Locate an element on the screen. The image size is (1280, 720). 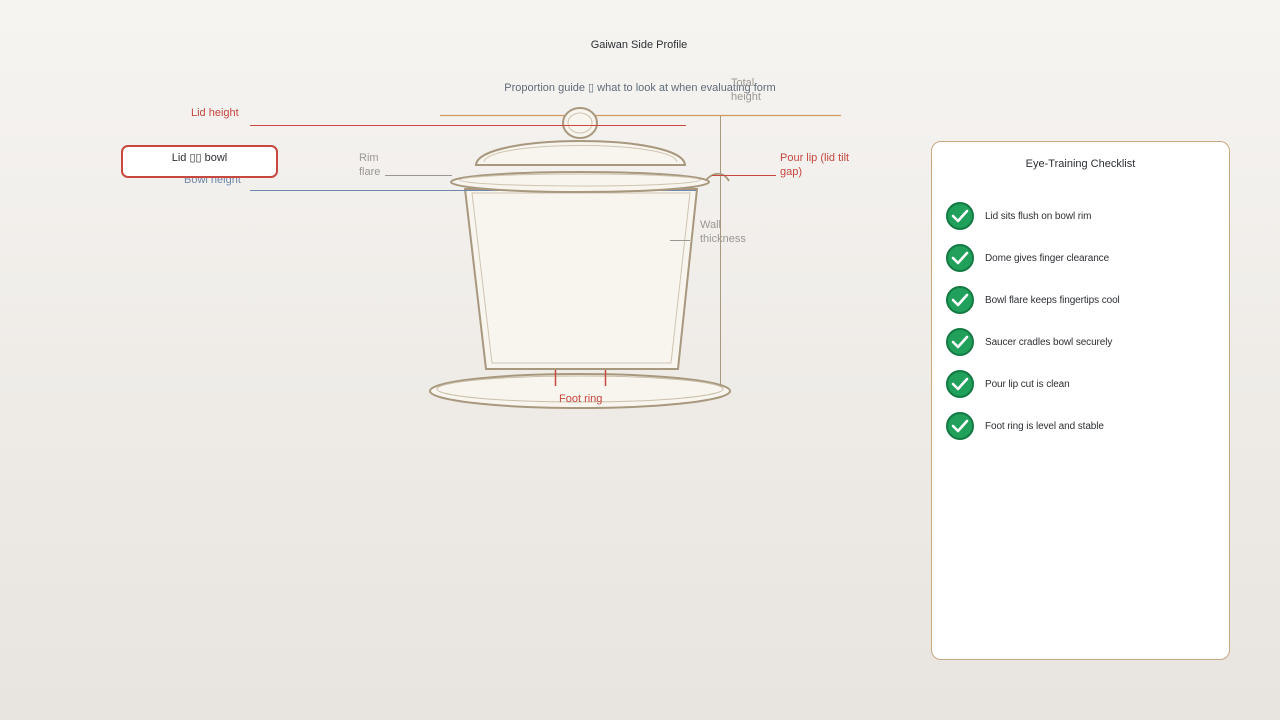
checklist-item: Foot ring is level and stable is located at coordinates (1025, 426).